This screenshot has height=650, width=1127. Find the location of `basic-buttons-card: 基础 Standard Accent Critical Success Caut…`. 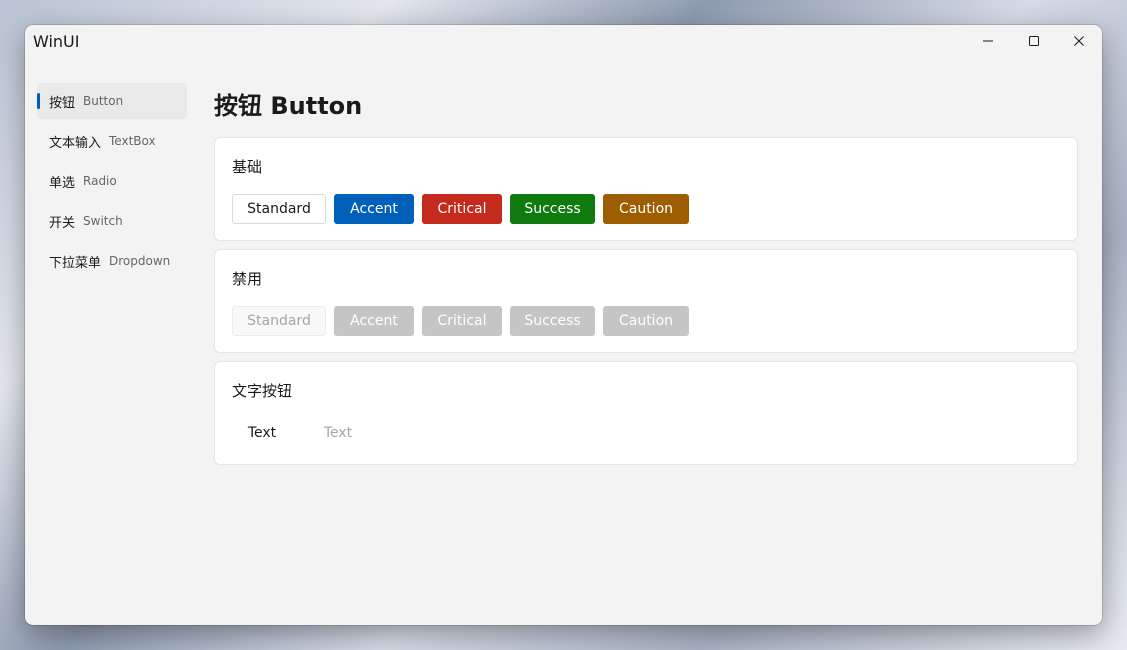

basic-buttons-card: 基础 Standard Accent Critical Success Caut… is located at coordinates (646, 189).